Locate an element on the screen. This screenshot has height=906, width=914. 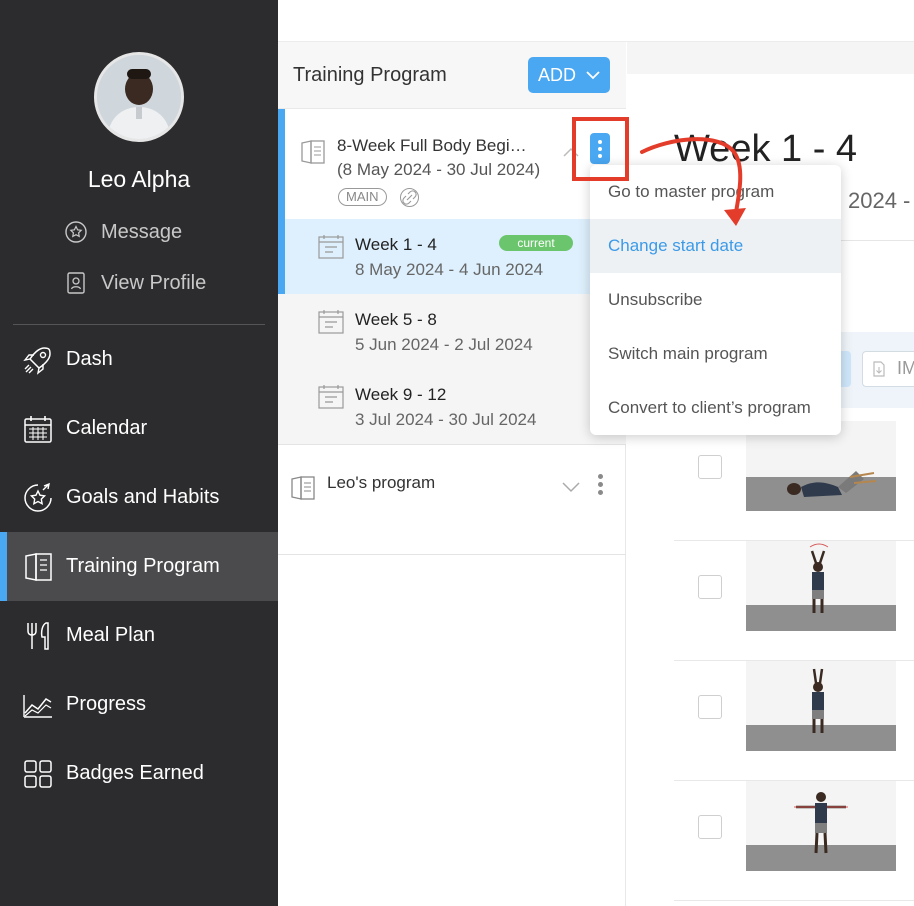
sidebar-item-progress: Progress is located at coordinates (139, 704).